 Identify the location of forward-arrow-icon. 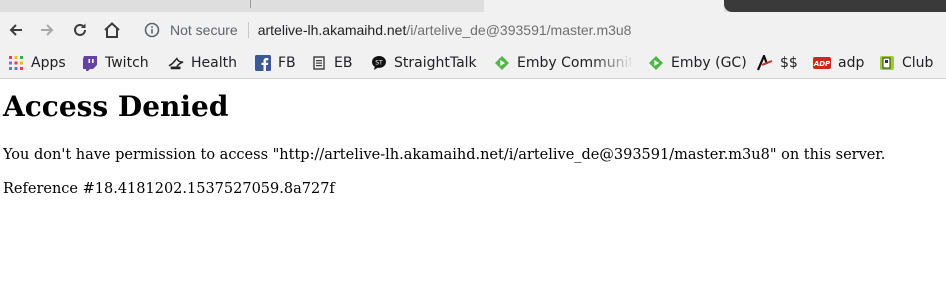
(47, 30).